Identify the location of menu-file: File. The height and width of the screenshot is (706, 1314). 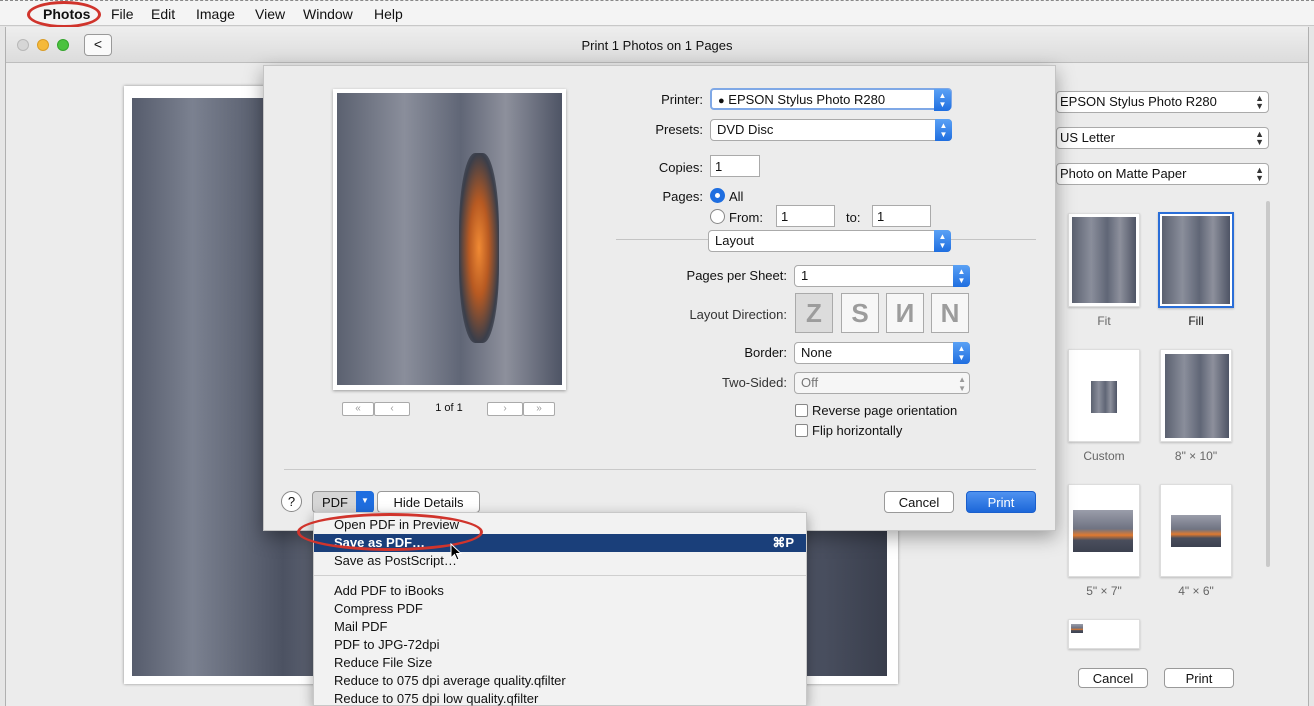
(122, 14).